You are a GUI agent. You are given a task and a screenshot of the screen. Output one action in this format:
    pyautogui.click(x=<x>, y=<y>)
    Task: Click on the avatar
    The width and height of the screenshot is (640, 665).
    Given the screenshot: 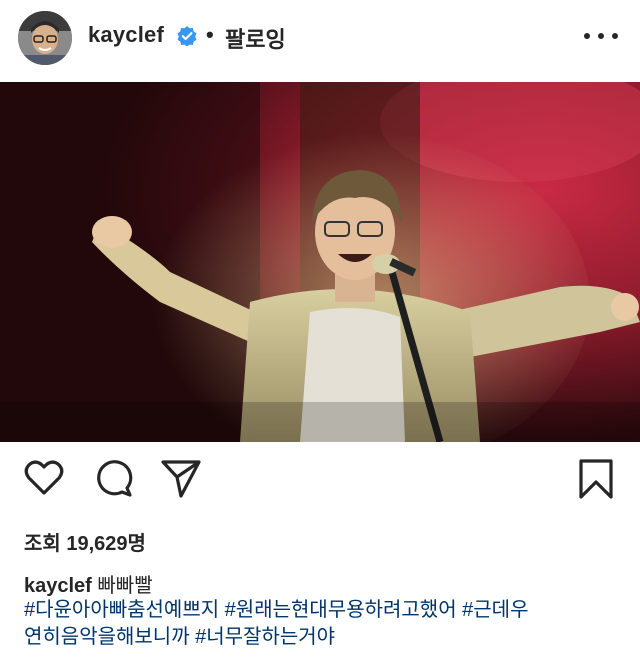 What is the action you would take?
    pyautogui.click(x=45, y=38)
    